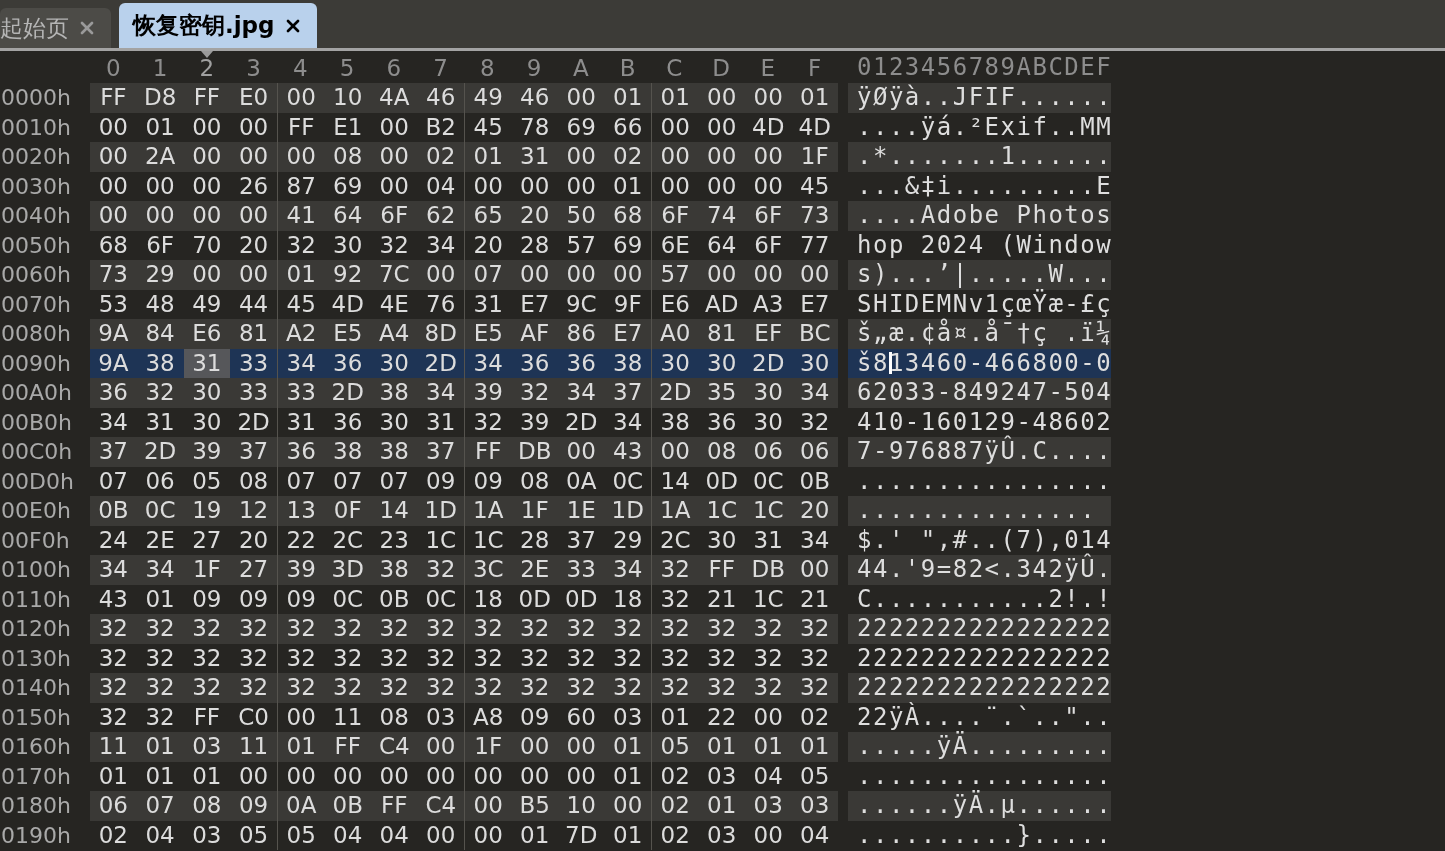 The image size is (1445, 851). I want to click on hex-byte: 8D, so click(440, 334).